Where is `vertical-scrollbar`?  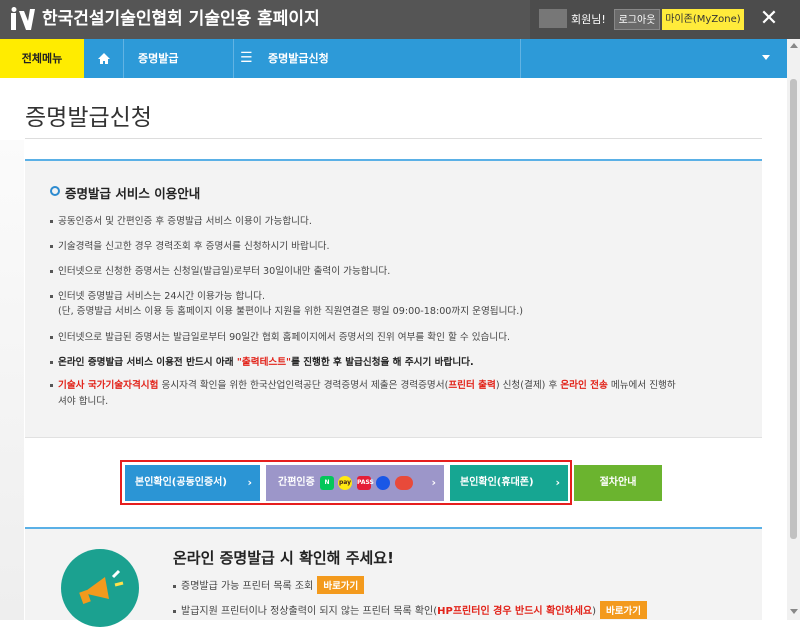
vertical-scrollbar is located at coordinates (793, 329).